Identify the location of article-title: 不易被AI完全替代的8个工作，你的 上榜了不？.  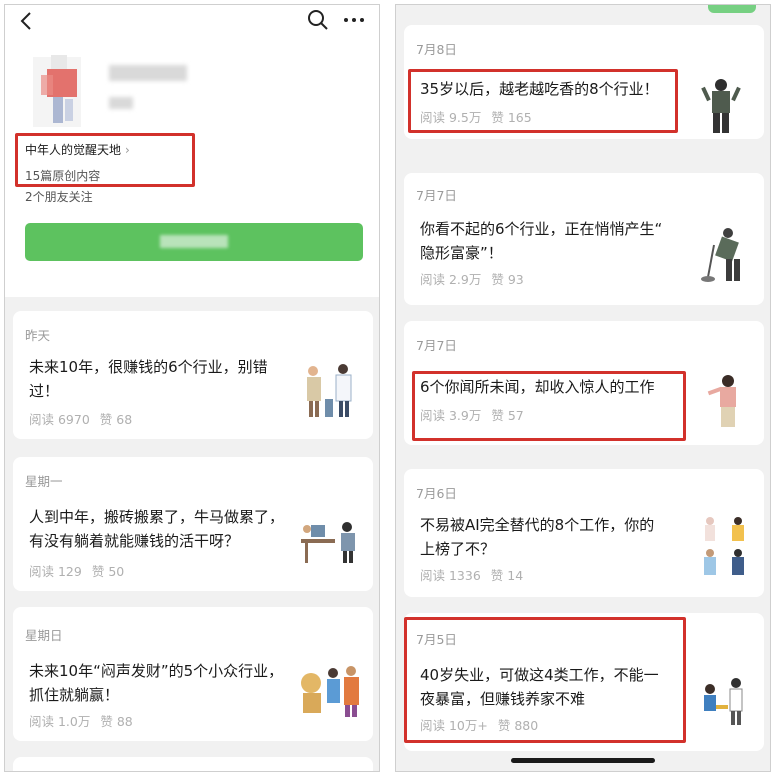
(537, 537).